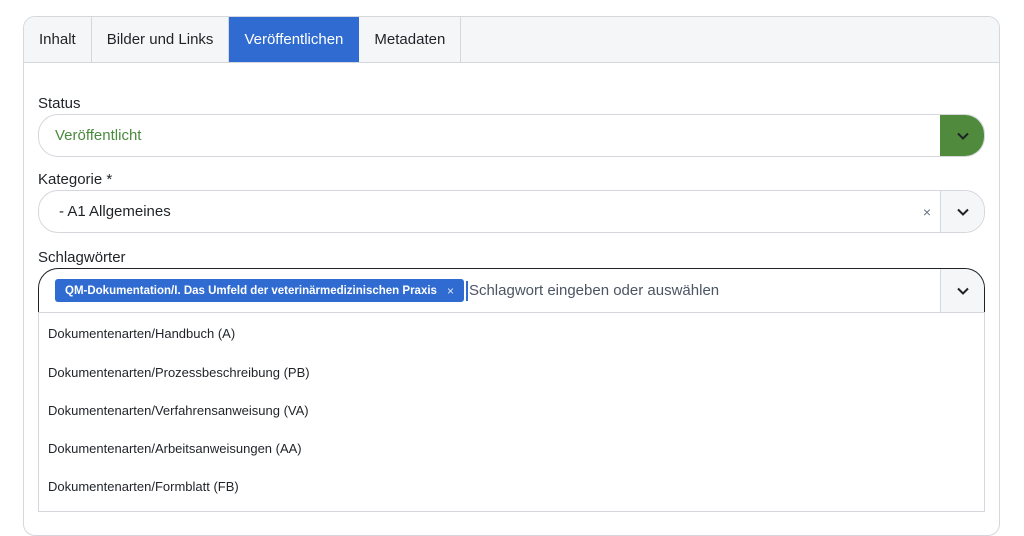  What do you see at coordinates (82, 257) in the screenshot?
I see `schlagwoerter-label: Schlagwörter` at bounding box center [82, 257].